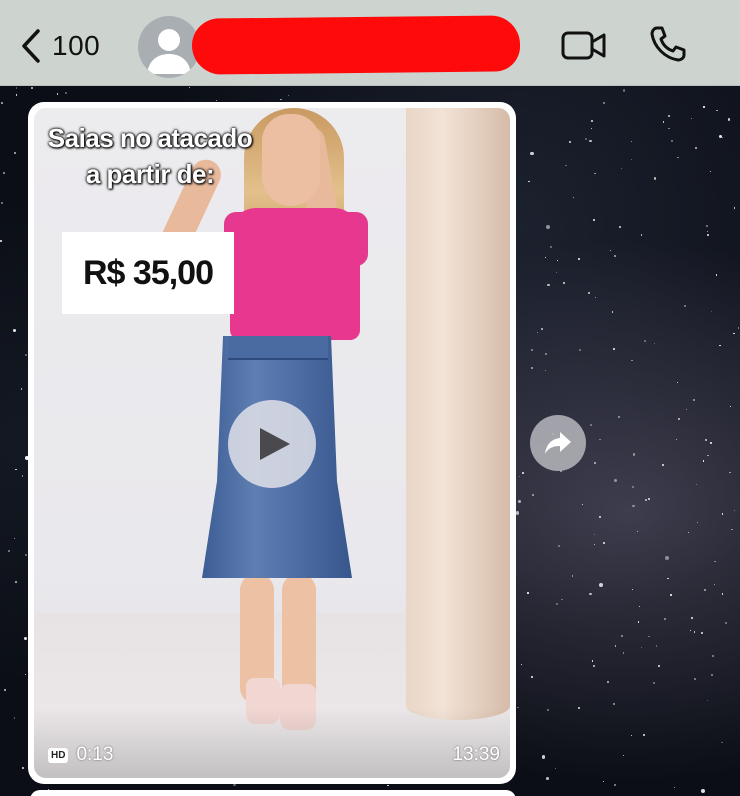 Image resolution: width=740 pixels, height=796 pixels. What do you see at coordinates (584, 48) in the screenshot?
I see `video-call-button` at bounding box center [584, 48].